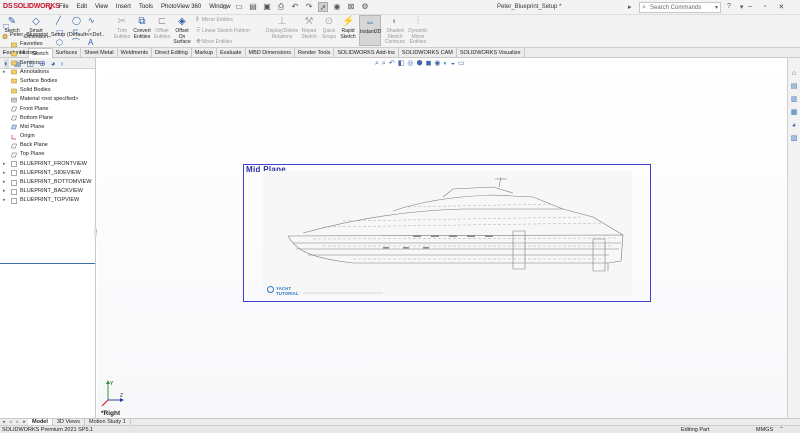 This screenshot has width=800, height=433. What do you see at coordinates (48, 191) in the screenshot?
I see `tree-item-blueprint-backview: ▸ BLUEPRINT_BACKVIEW` at bounding box center [48, 191].